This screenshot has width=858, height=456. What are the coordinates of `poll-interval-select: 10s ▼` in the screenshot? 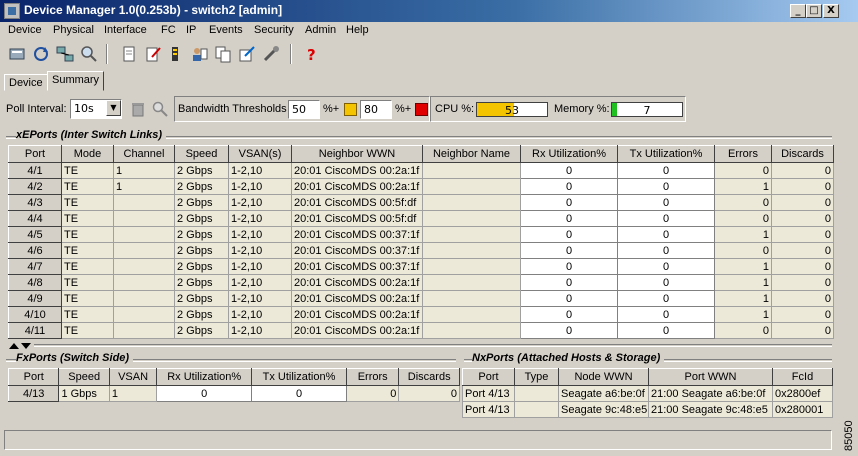 It's located at (96, 109).